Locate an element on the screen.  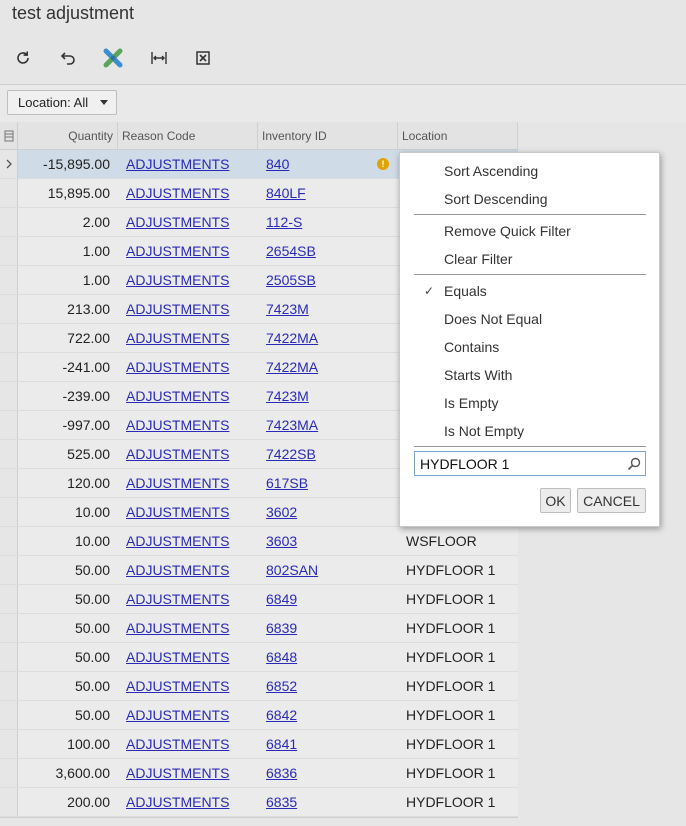
inventory-id-cell: 802SAN is located at coordinates (328, 570).